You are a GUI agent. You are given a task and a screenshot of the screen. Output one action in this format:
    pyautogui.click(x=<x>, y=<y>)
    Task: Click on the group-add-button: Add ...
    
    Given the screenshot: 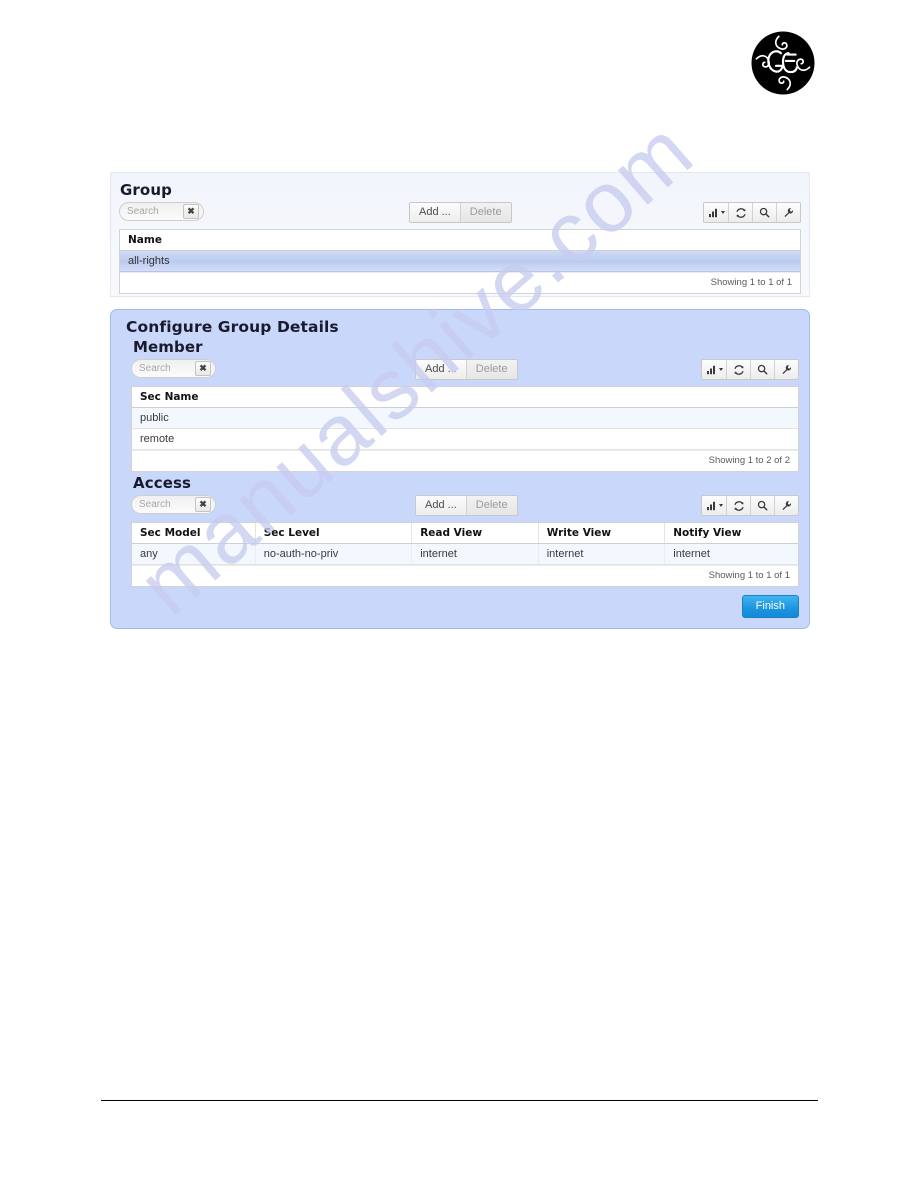 What is the action you would take?
    pyautogui.click(x=435, y=212)
    